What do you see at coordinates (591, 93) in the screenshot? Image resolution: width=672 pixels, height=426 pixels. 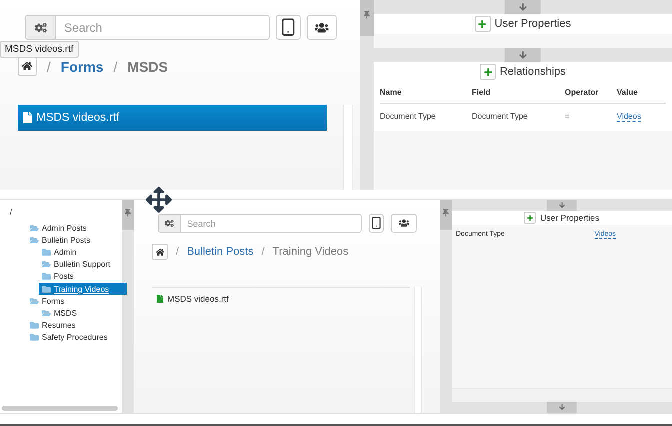 I see `column-header: Operator` at bounding box center [591, 93].